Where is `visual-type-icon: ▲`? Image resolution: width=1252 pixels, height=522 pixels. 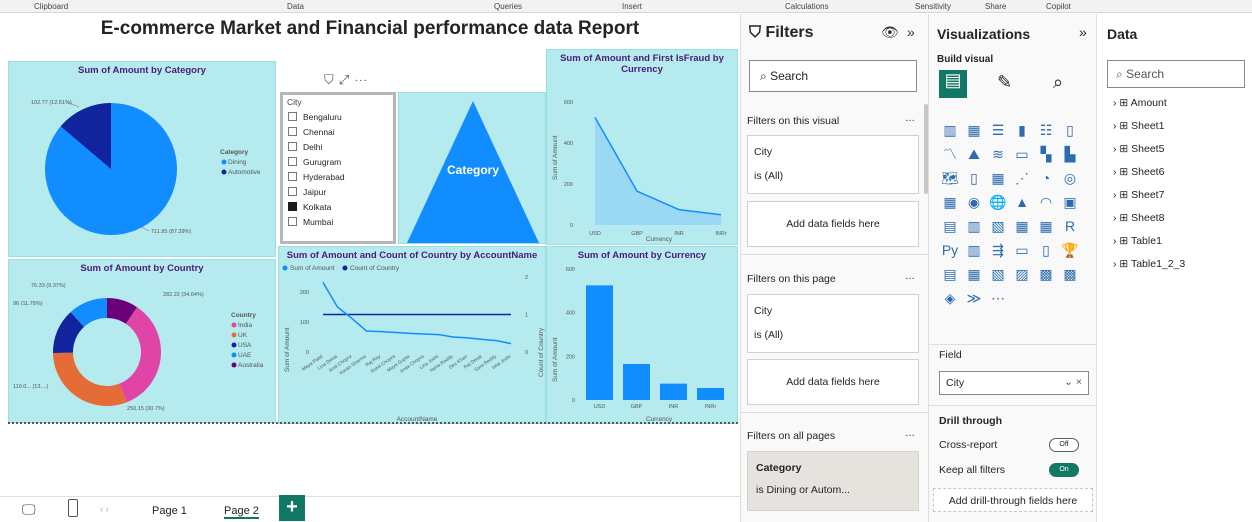
visual-type-icon: ▲ is located at coordinates (1022, 202).